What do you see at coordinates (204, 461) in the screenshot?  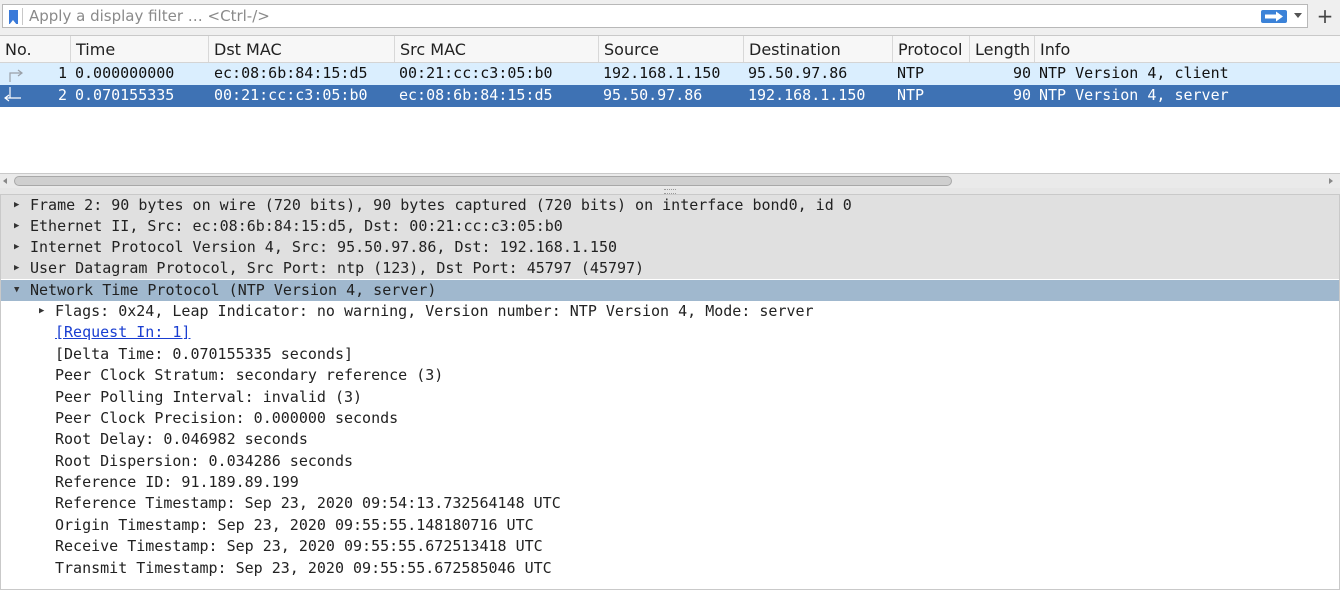 I see `tree-item-label: Root Dispersion: 0.034286 seconds` at bounding box center [204, 461].